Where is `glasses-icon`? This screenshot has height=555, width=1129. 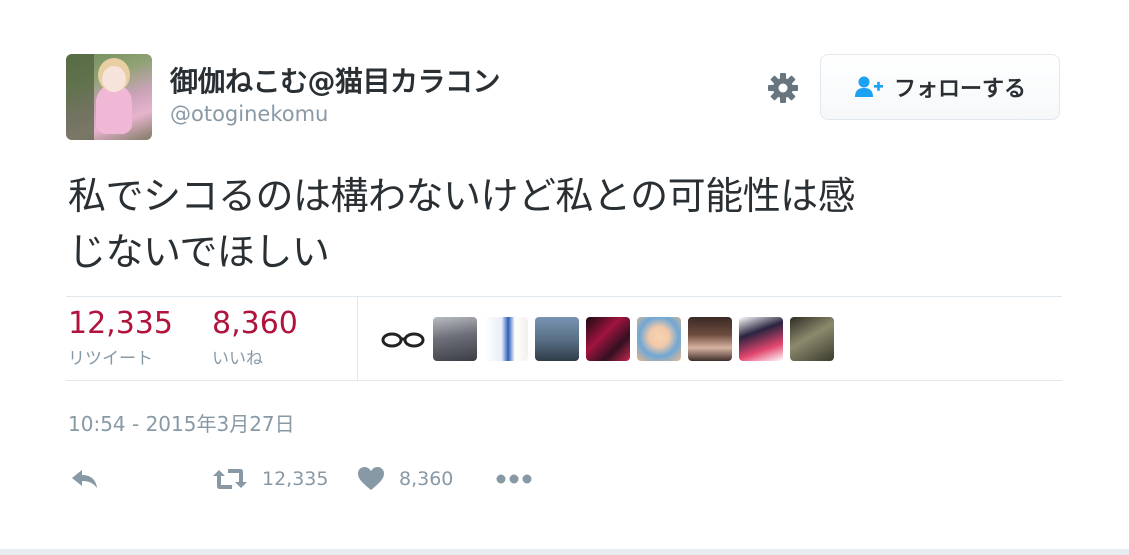
glasses-icon is located at coordinates (403, 340).